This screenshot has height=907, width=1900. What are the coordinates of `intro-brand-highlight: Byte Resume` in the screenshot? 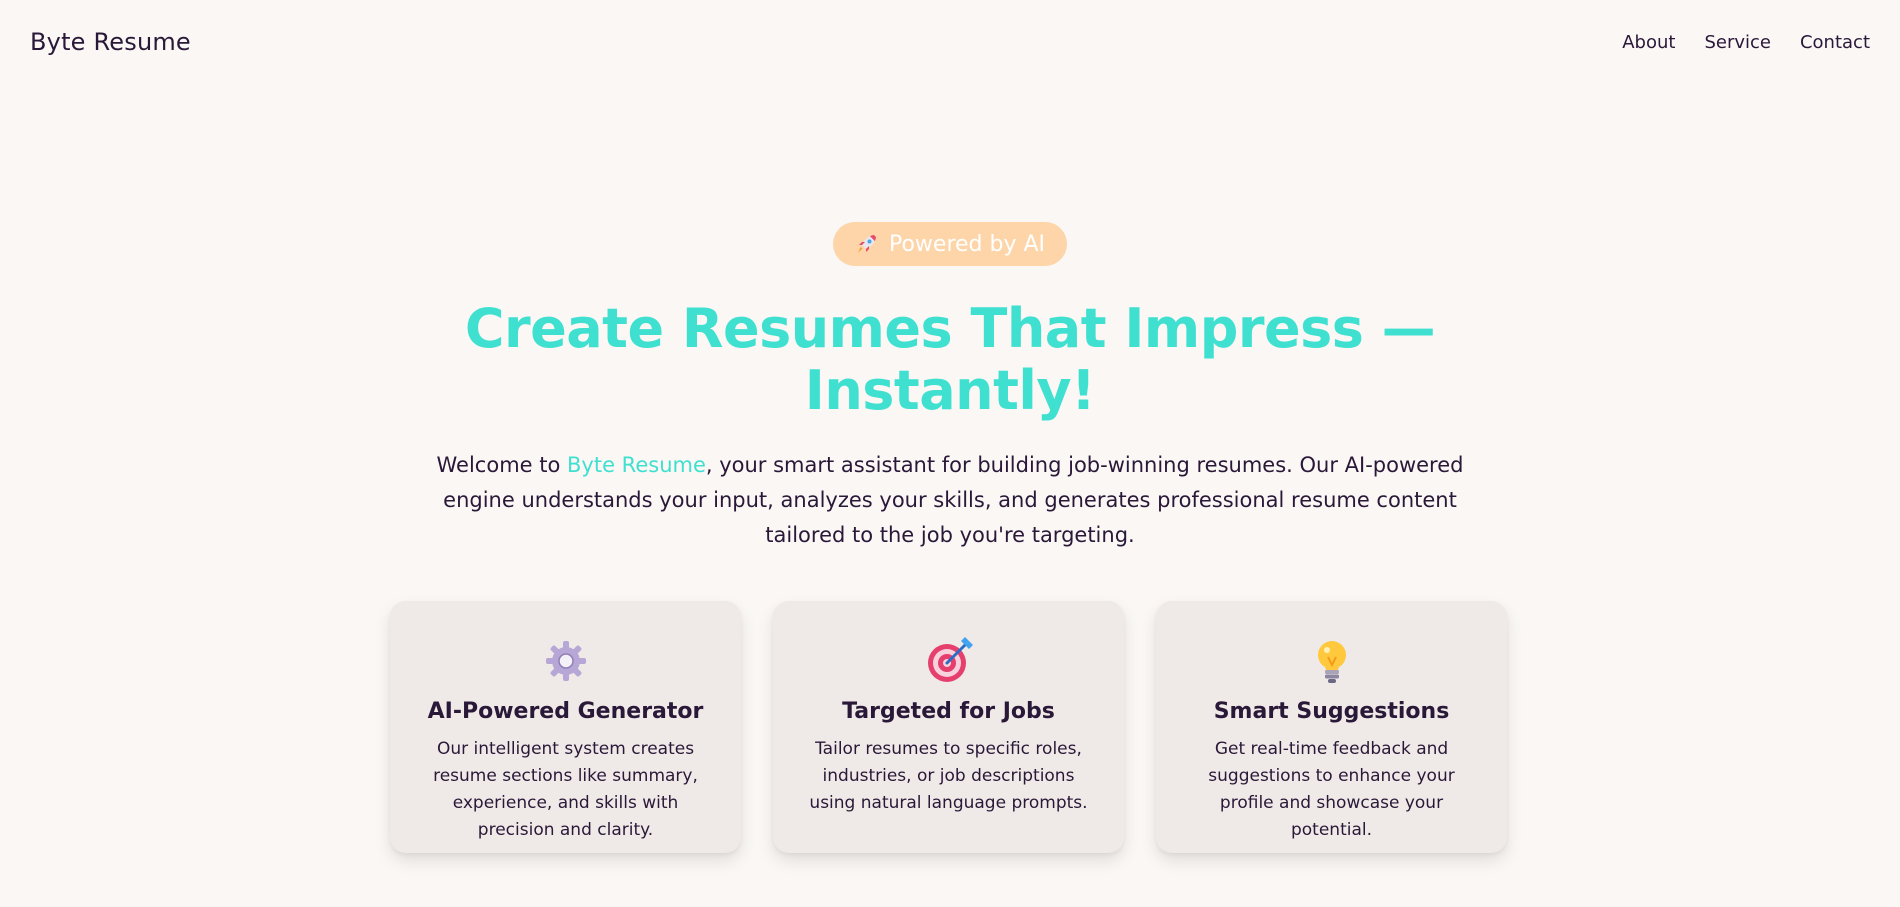 It's located at (636, 465).